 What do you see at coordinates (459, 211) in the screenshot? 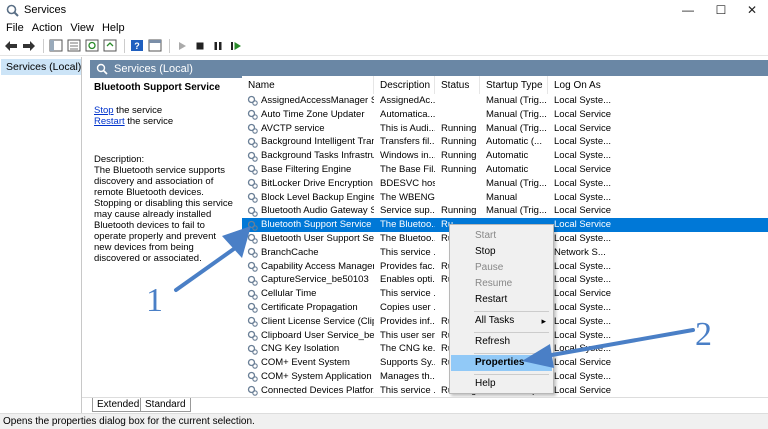
I see `service-status-cell: Running` at bounding box center [459, 211].